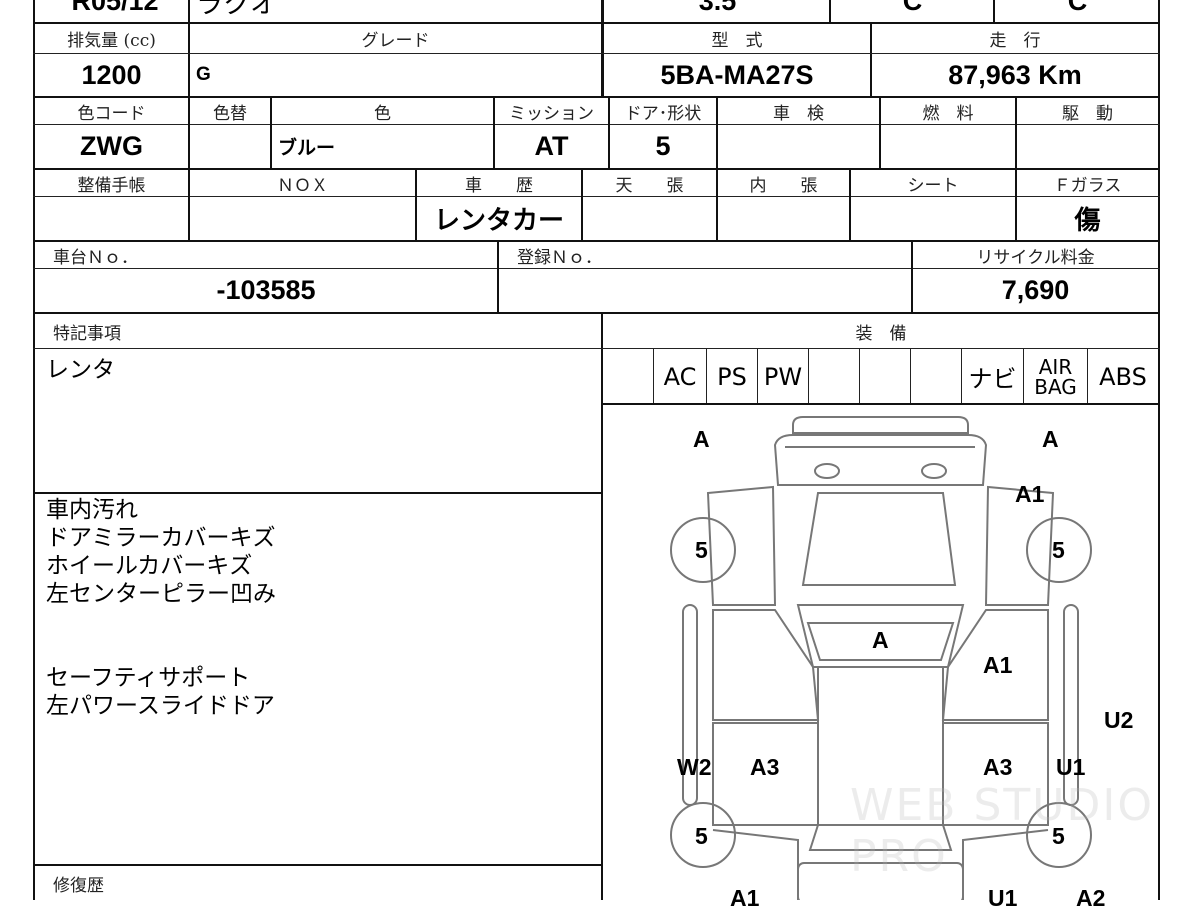 The image size is (1200, 912). What do you see at coordinates (307, 148) in the screenshot?
I see `value-color: ブルー` at bounding box center [307, 148].